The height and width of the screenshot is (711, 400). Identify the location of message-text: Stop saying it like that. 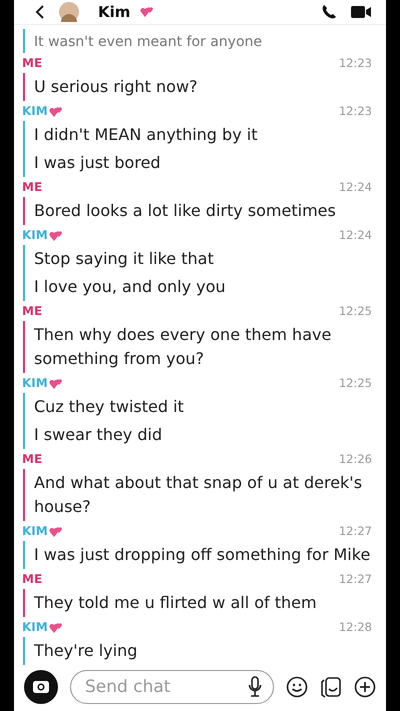
(124, 258).